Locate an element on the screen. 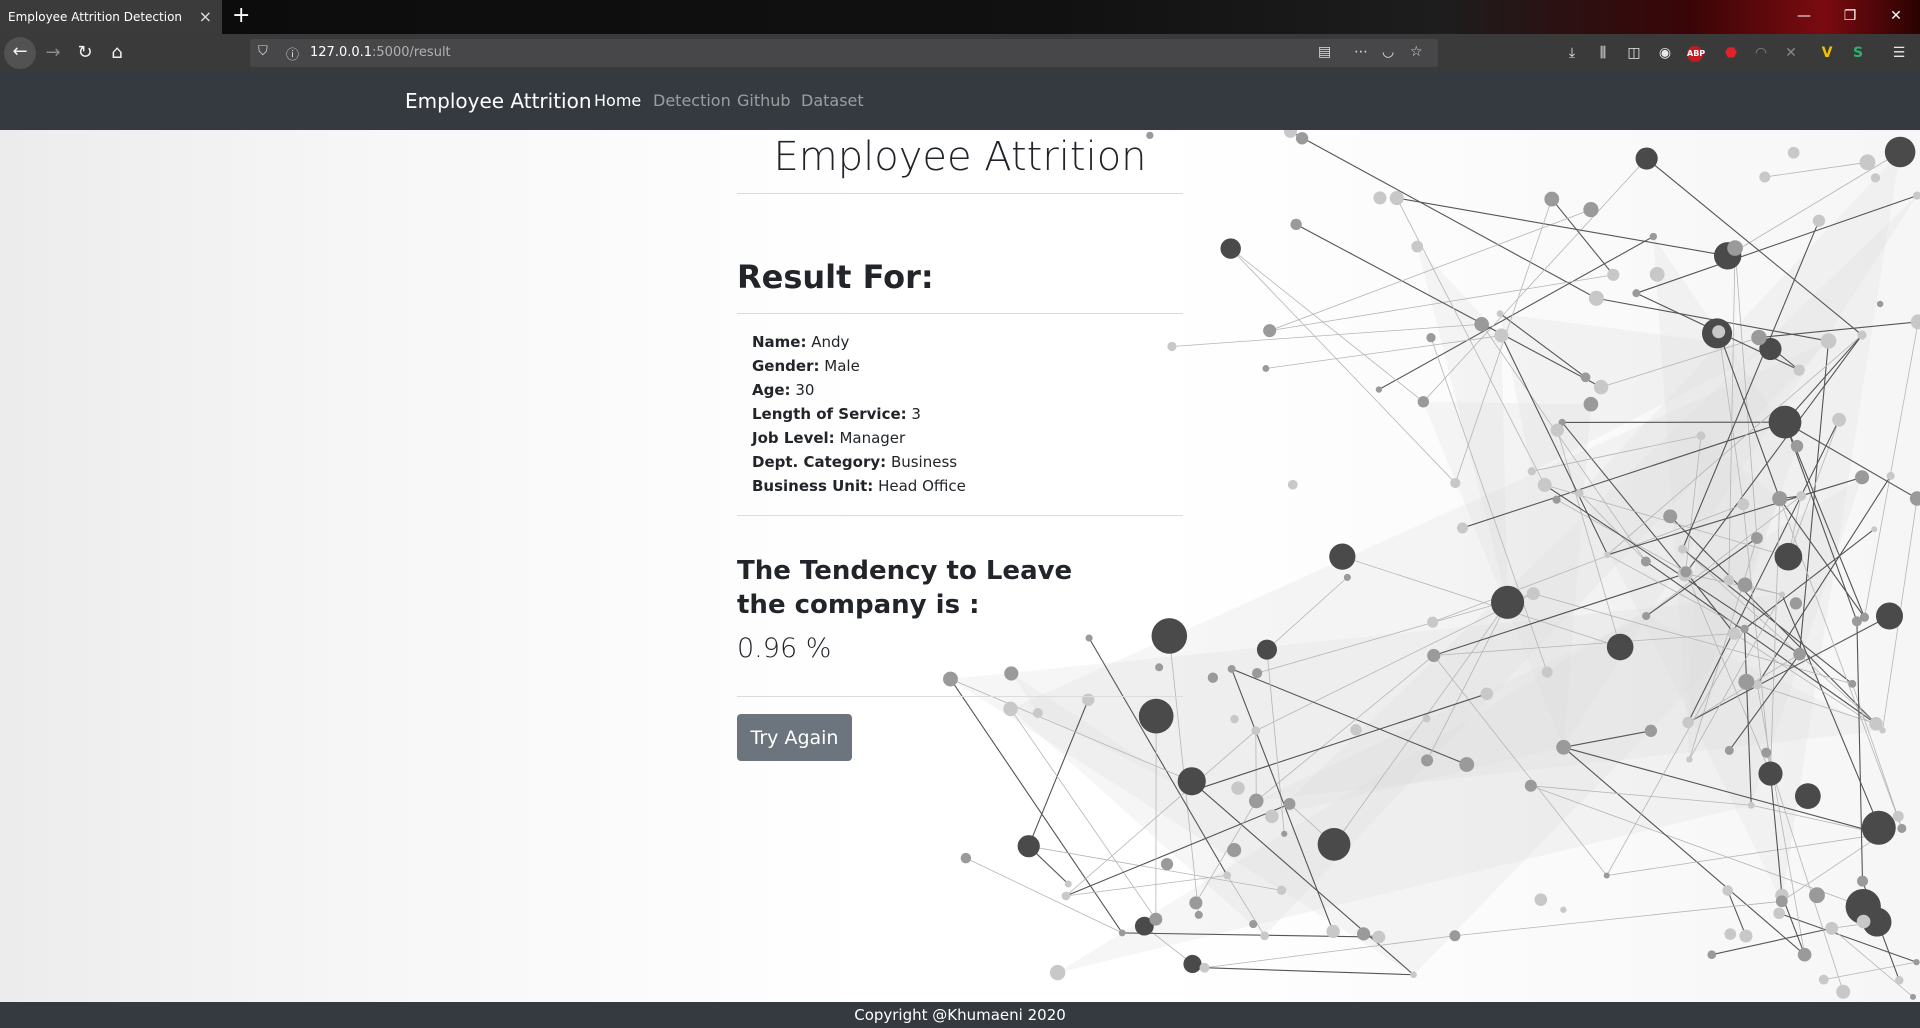 Image resolution: width=1920 pixels, height=1028 pixels. window-minimize-button: — is located at coordinates (1804, 17).